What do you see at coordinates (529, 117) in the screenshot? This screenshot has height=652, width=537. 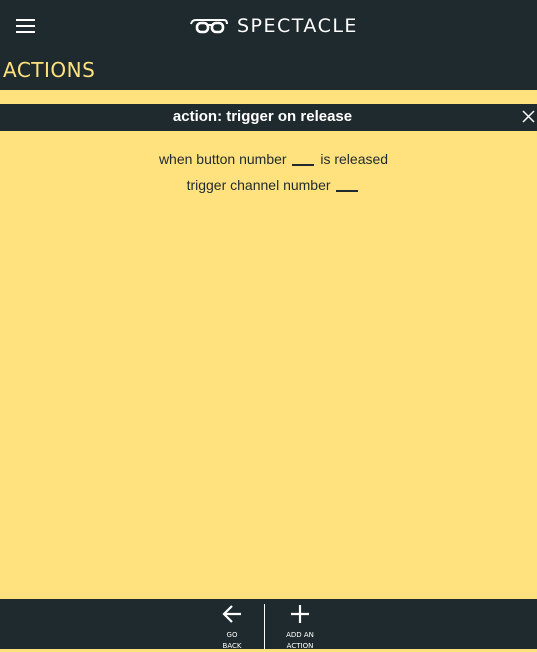 I see `close-icon` at bounding box center [529, 117].